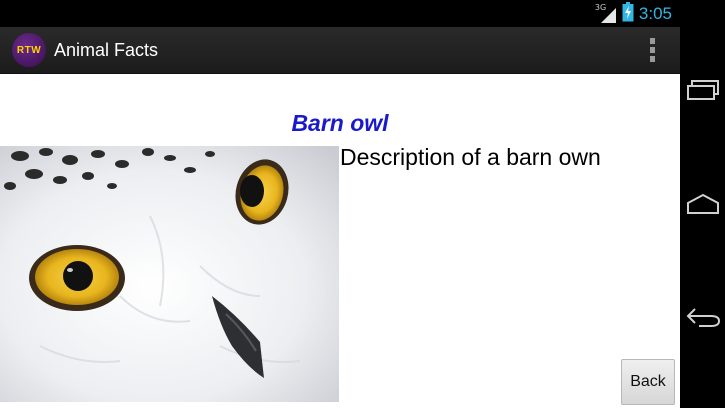  Describe the element at coordinates (470, 157) in the screenshot. I see `animal-description: Description of a barn own` at that location.